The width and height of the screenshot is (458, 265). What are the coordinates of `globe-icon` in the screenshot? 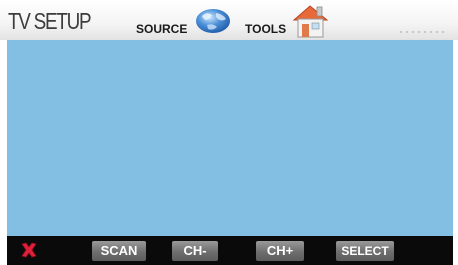 It's located at (213, 20).